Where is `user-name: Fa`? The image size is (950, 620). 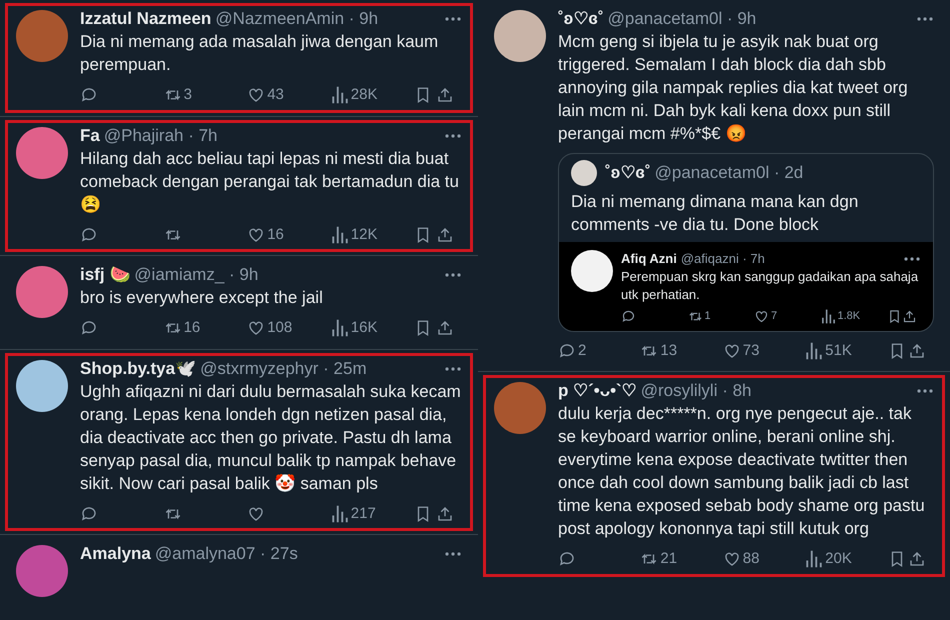 user-name: Fa is located at coordinates (90, 135).